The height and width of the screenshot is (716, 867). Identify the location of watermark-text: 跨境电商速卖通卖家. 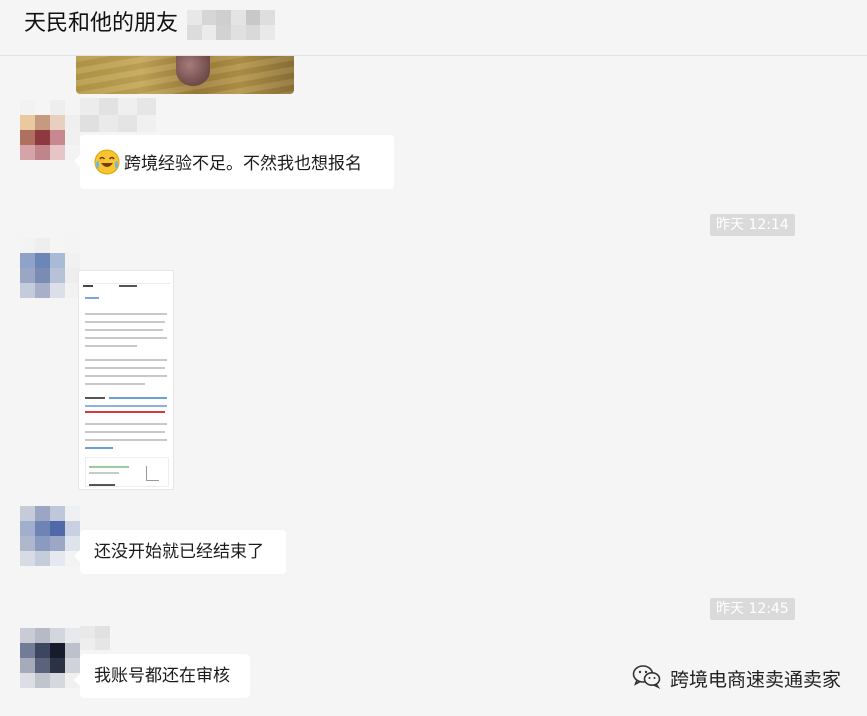
(755, 679).